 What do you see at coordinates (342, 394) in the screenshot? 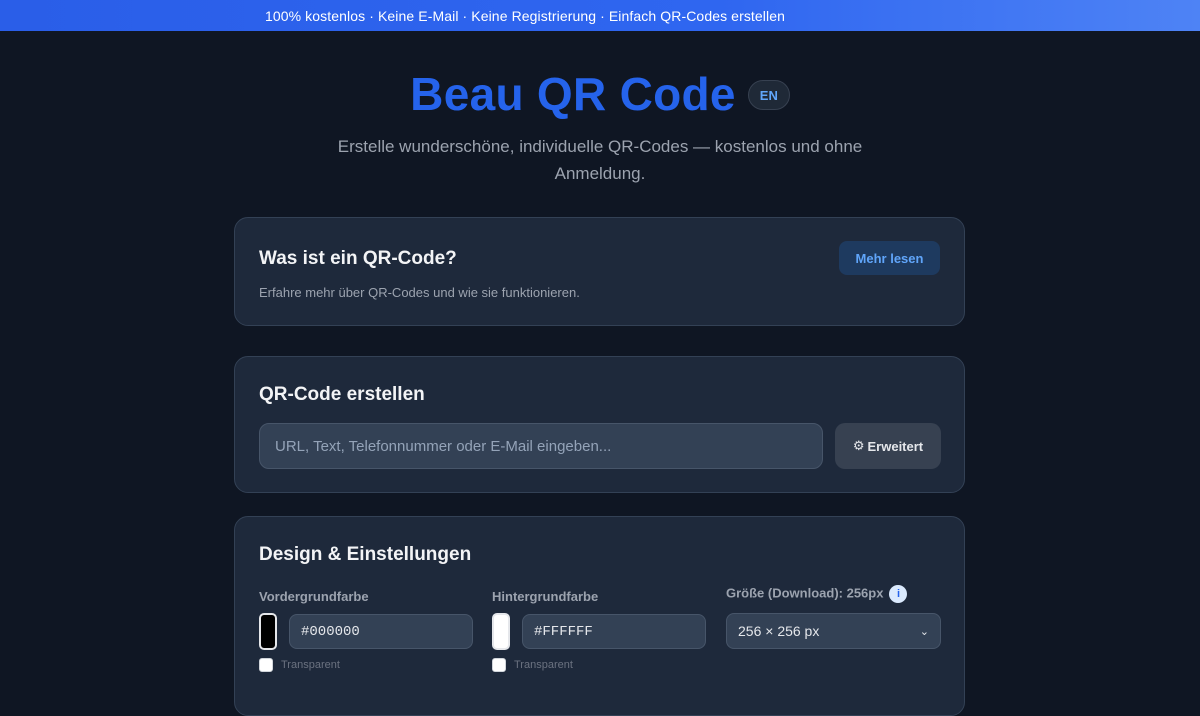
I see `create-card-title: QR-Code erstellen` at bounding box center [342, 394].